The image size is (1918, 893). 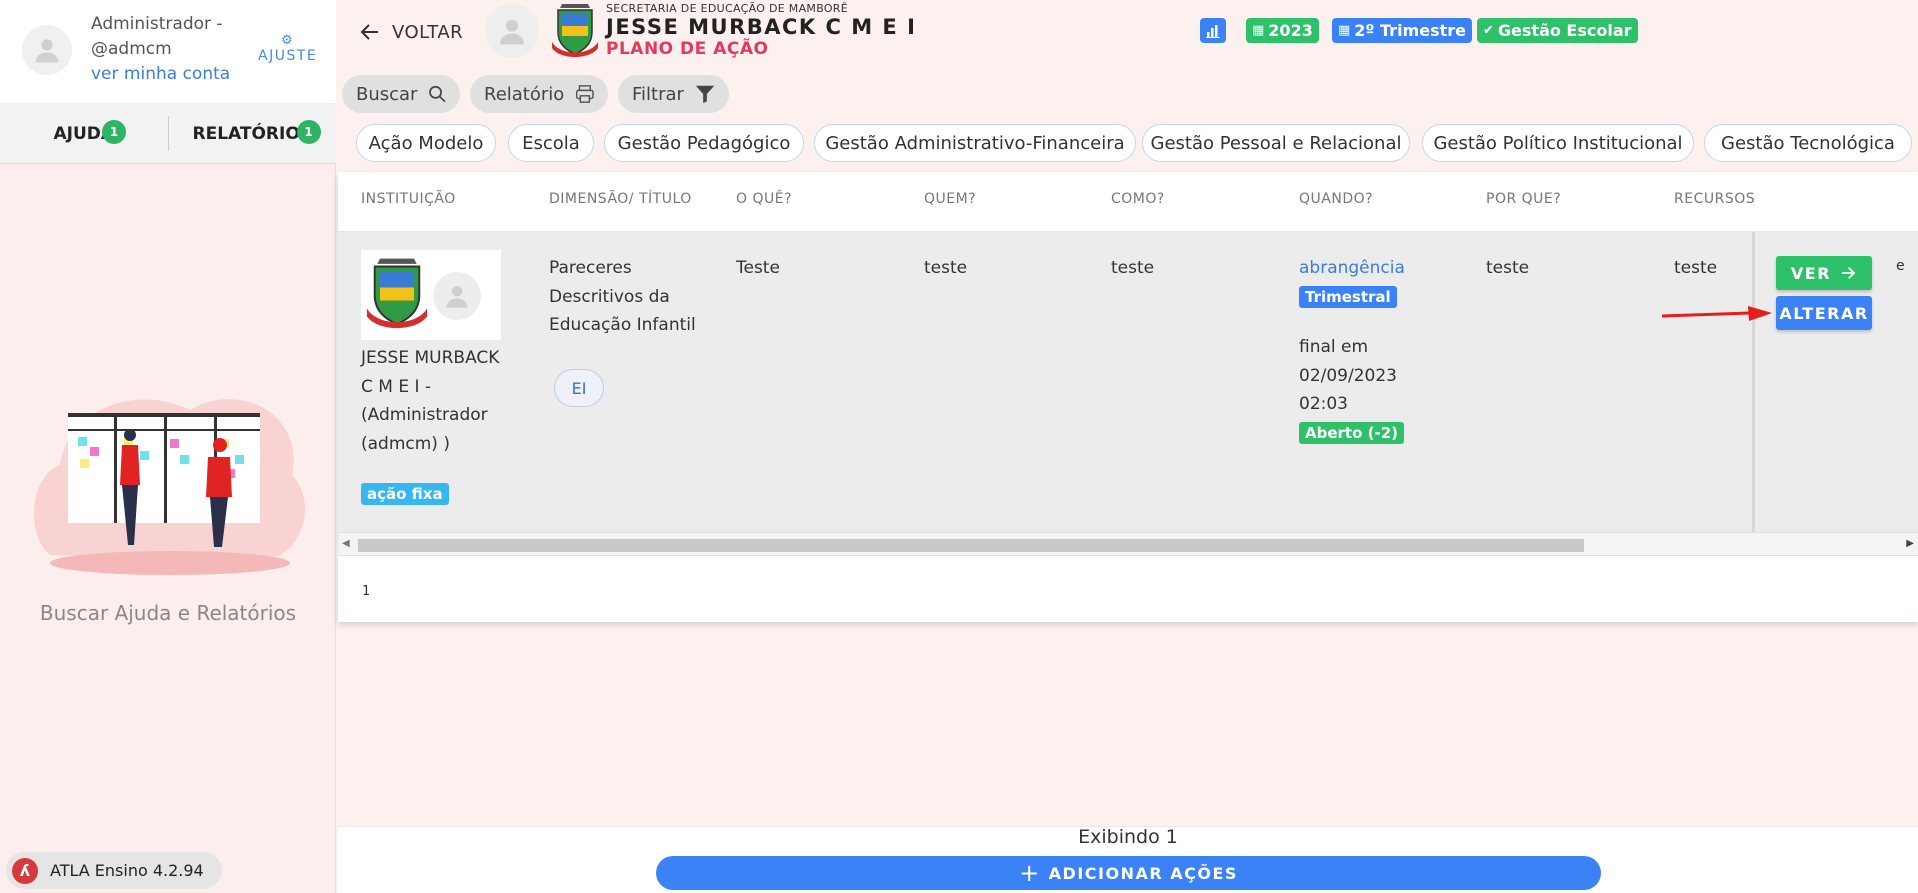 I want to click on school-avatar, so click(x=512, y=31).